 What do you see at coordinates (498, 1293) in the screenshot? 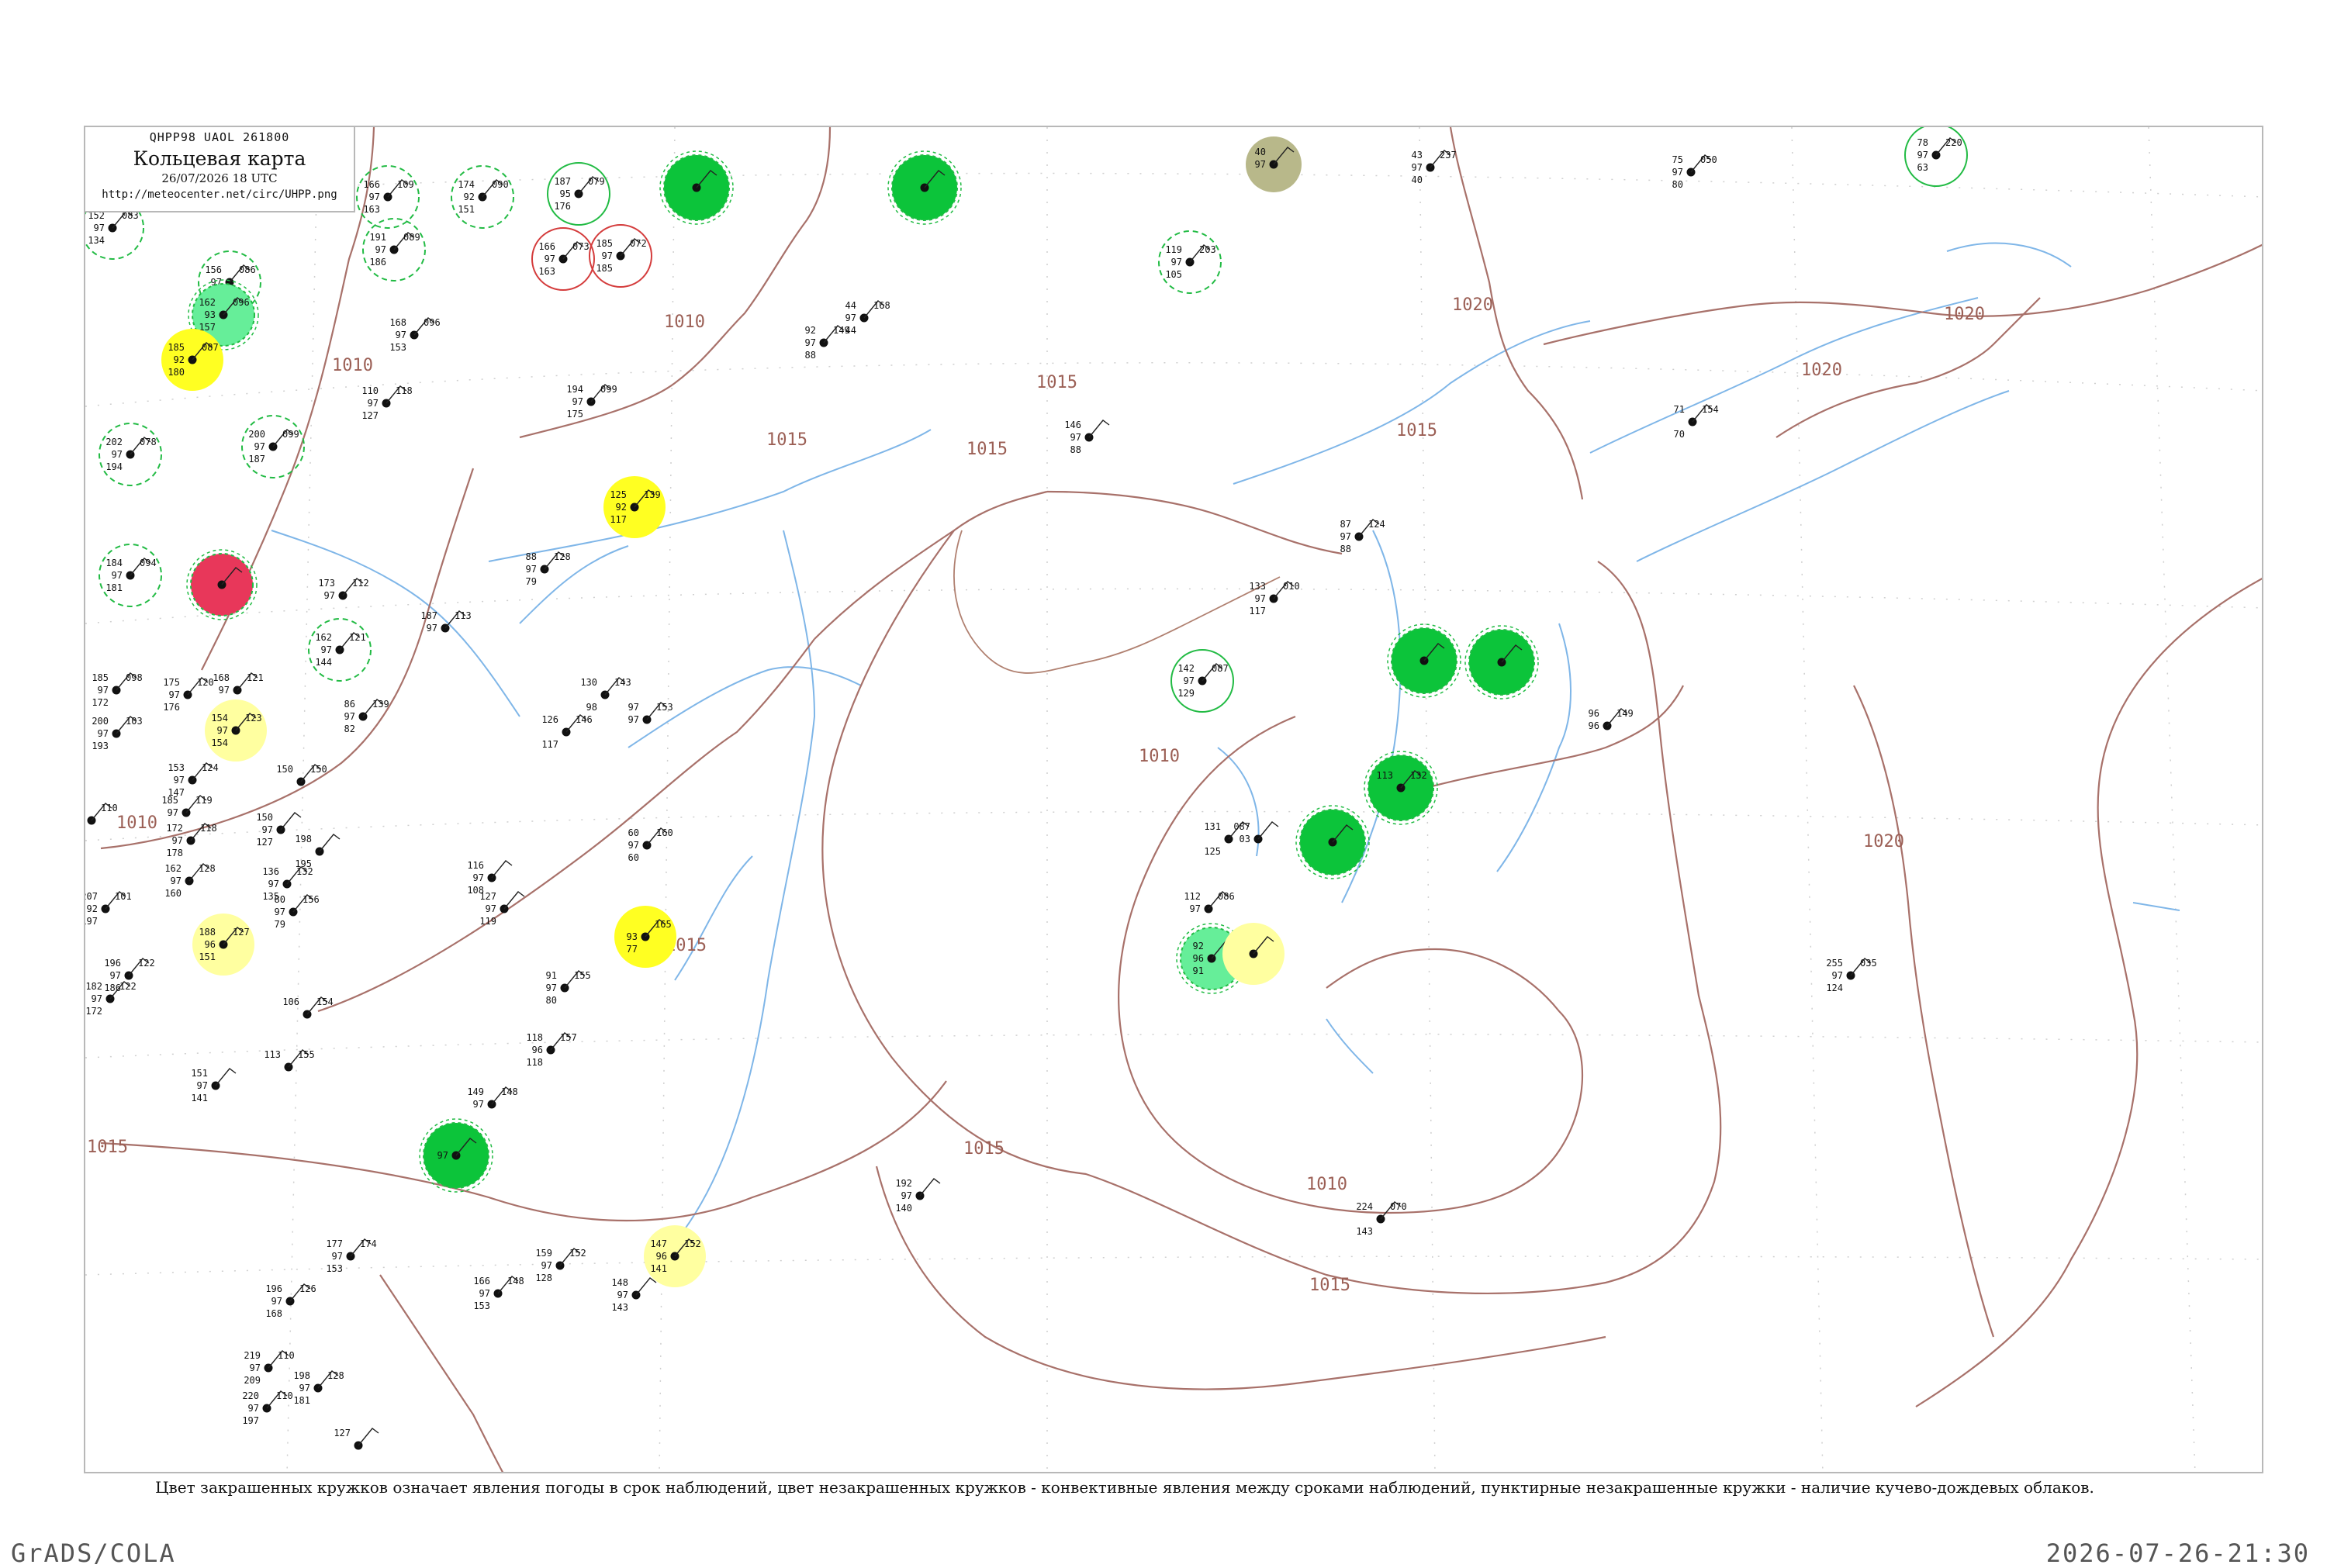
I see `station-plot: 16697153 148` at bounding box center [498, 1293].